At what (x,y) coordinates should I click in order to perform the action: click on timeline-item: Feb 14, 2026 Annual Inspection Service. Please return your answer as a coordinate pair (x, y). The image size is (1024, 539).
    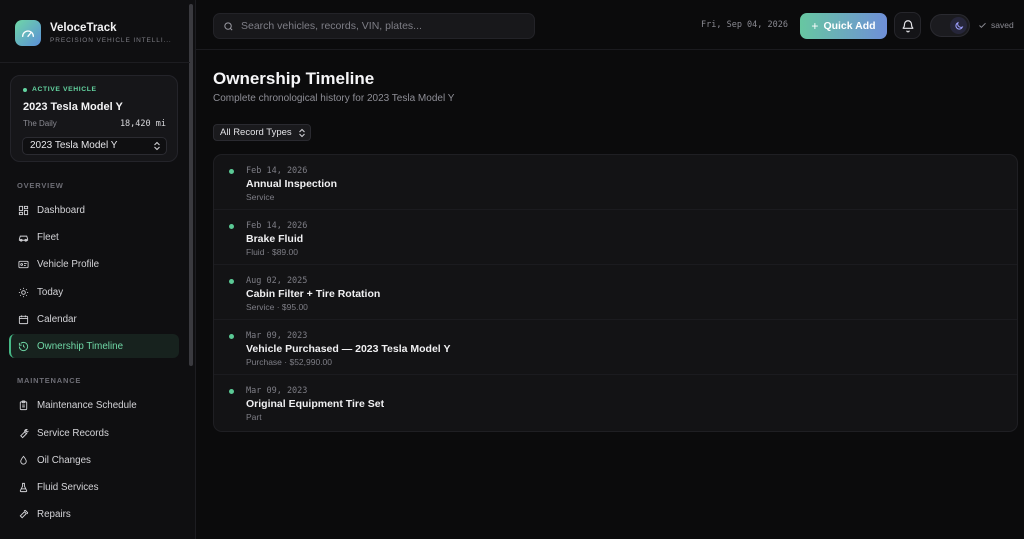
    Looking at the image, I should click on (615, 182).